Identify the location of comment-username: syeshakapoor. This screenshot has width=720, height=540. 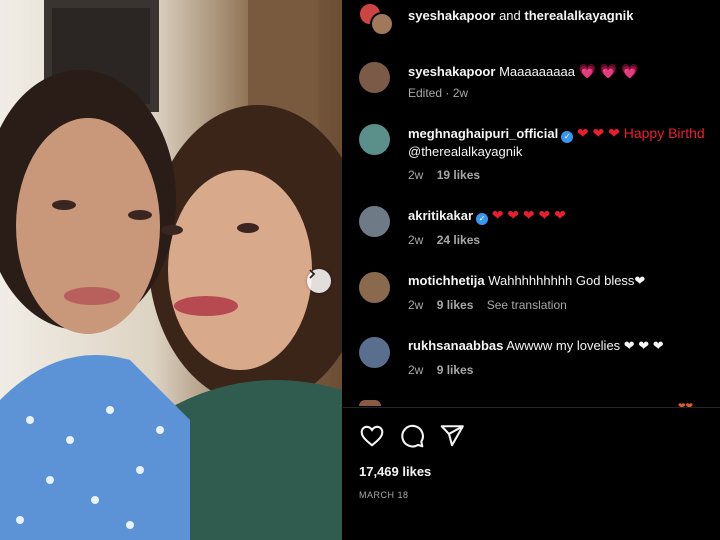
(451, 71).